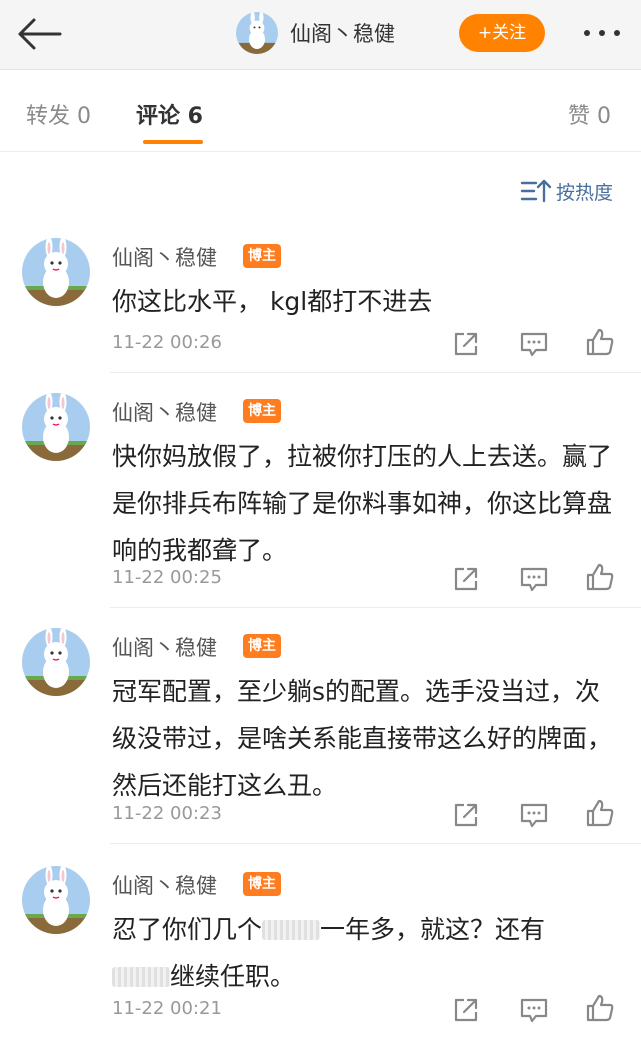 The height and width of the screenshot is (1049, 641). Describe the element at coordinates (173, 142) in the screenshot. I see `active-tab-indicator` at that location.